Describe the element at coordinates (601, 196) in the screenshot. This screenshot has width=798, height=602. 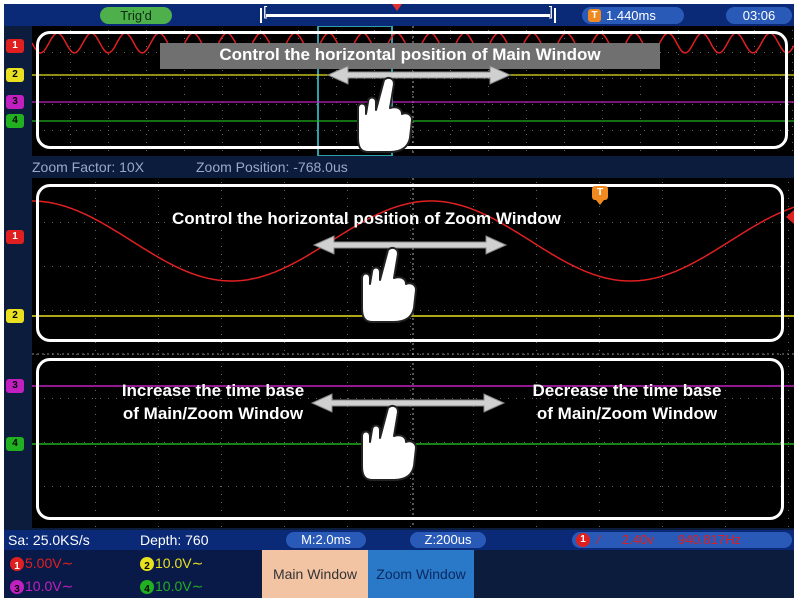
I see `zoom-trigger-marker-icon: T` at that location.